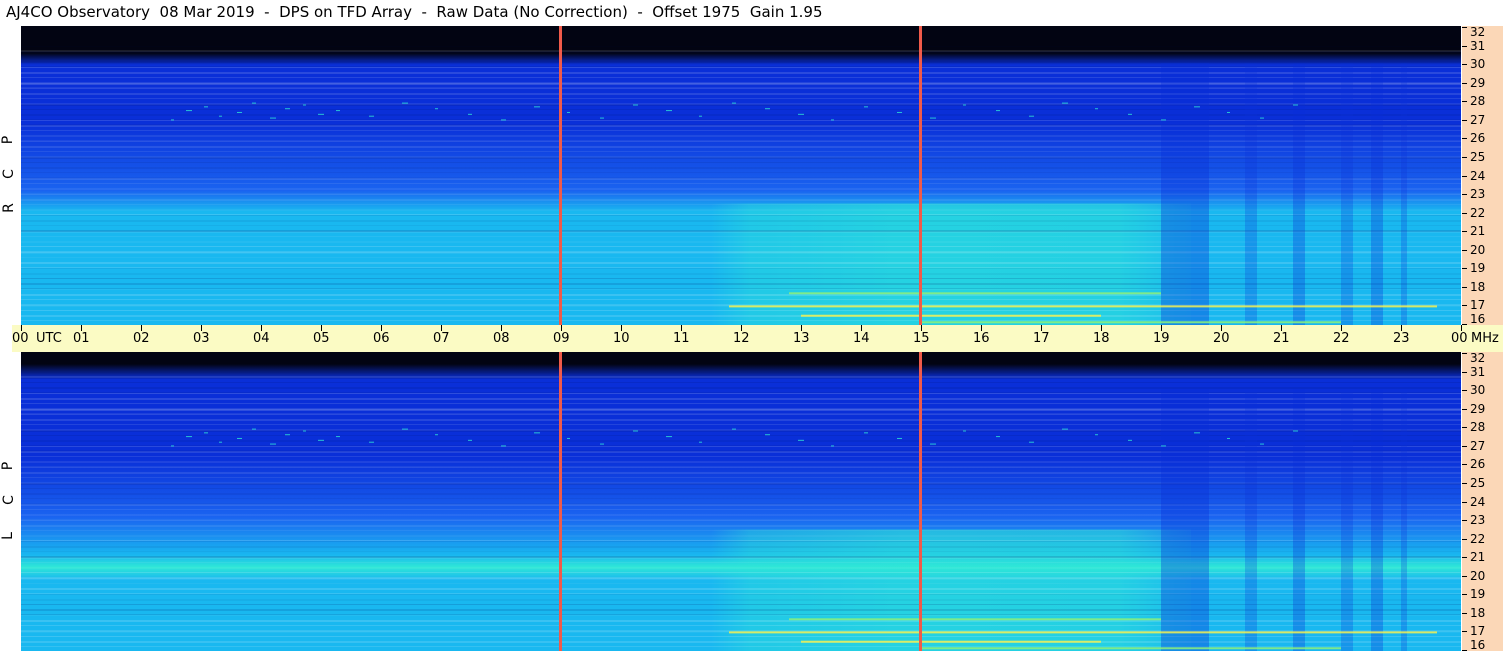 This screenshot has width=1503, height=672. Describe the element at coordinates (1478, 371) in the screenshot. I see `freq-label: 31` at that location.